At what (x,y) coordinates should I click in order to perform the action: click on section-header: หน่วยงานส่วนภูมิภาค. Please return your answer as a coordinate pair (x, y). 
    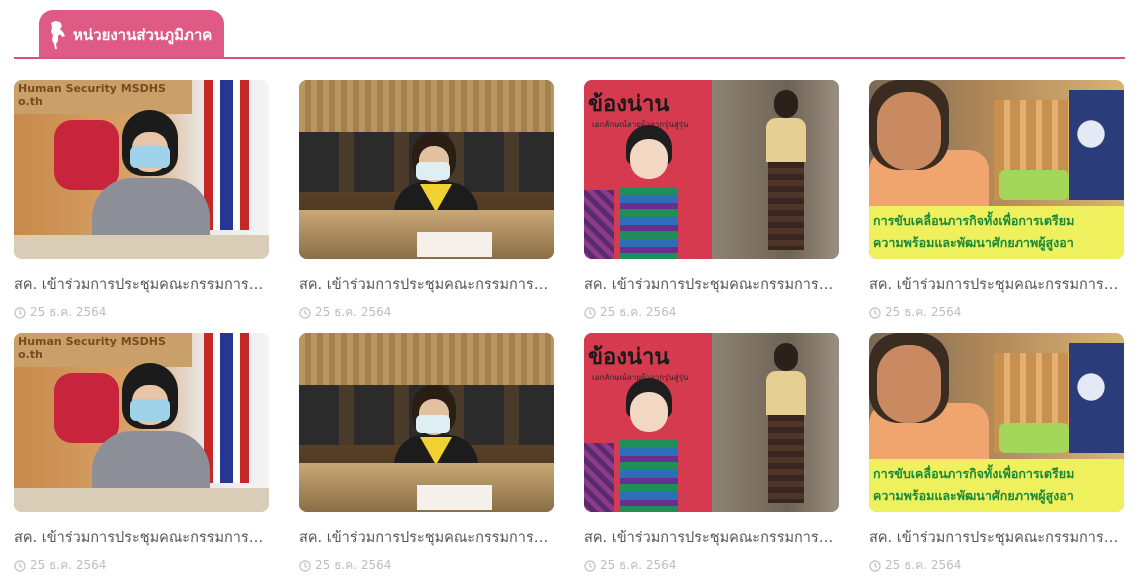
    Looking at the image, I should click on (569, 31).